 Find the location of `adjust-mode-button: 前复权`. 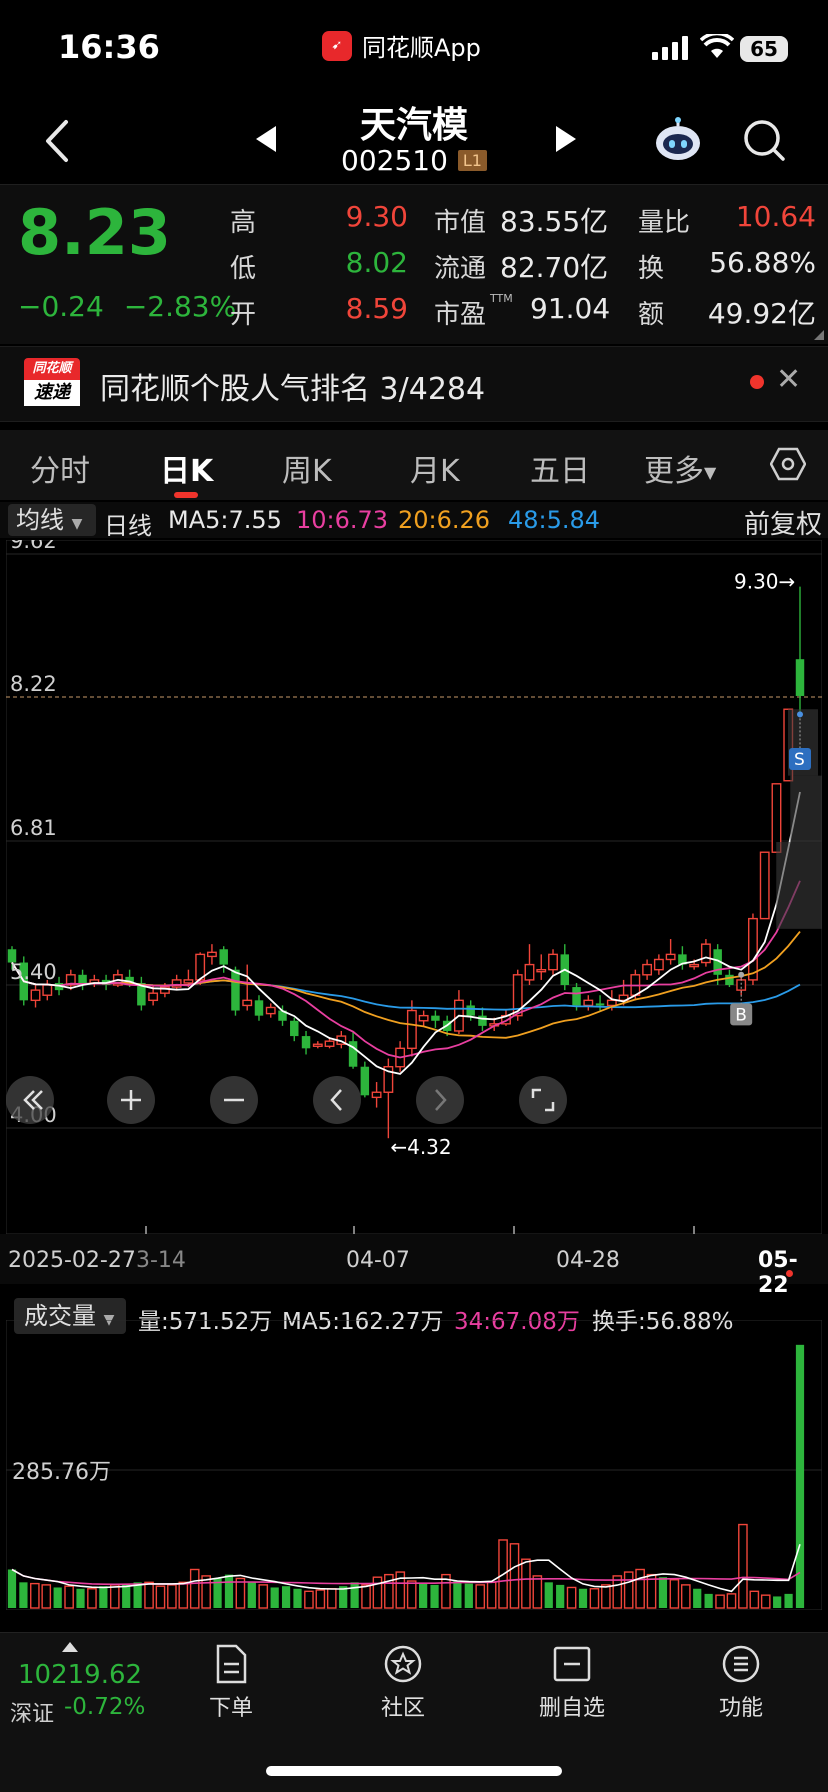

adjust-mode-button: 前复权 is located at coordinates (783, 522).